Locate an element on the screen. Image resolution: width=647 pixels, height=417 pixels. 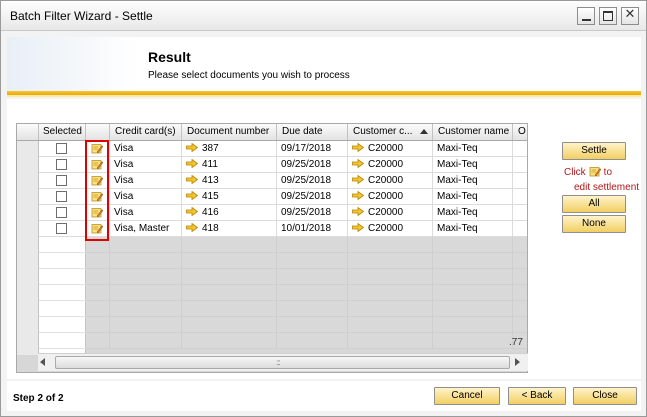
document-number-text: 387 is located at coordinates (210, 148).